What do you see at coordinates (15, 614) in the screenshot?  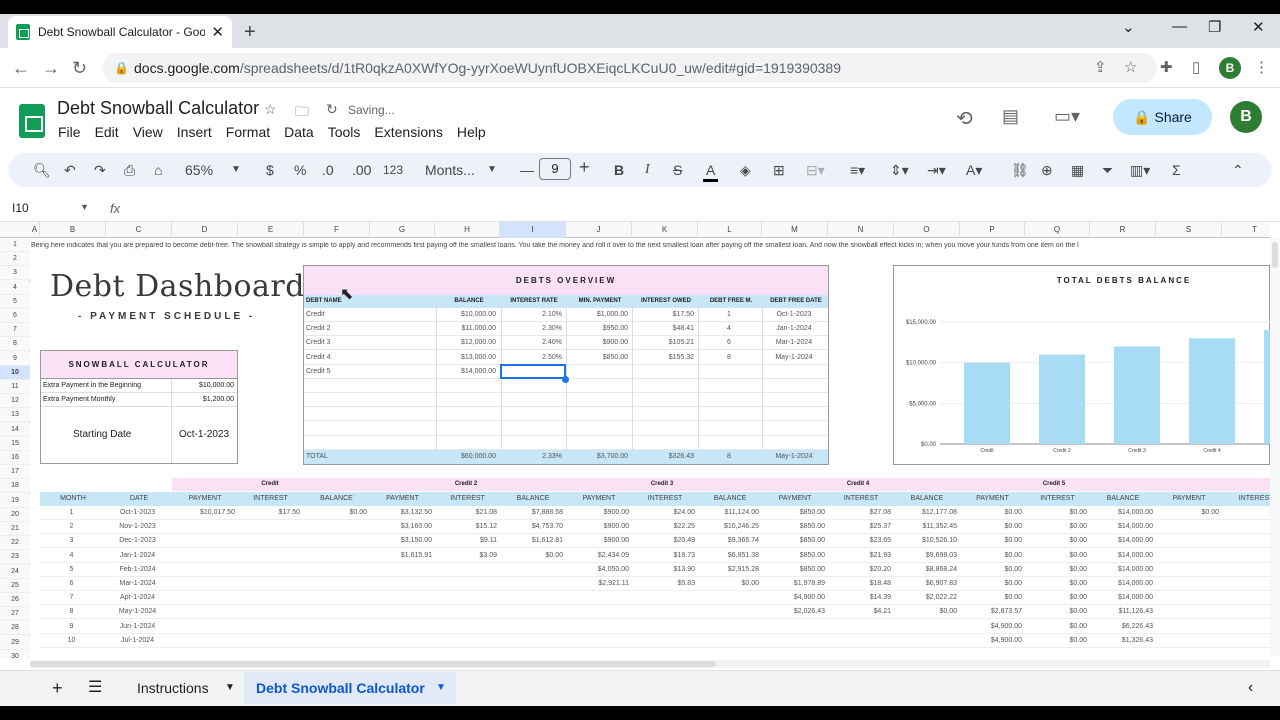 I see `row-header: 27` at bounding box center [15, 614].